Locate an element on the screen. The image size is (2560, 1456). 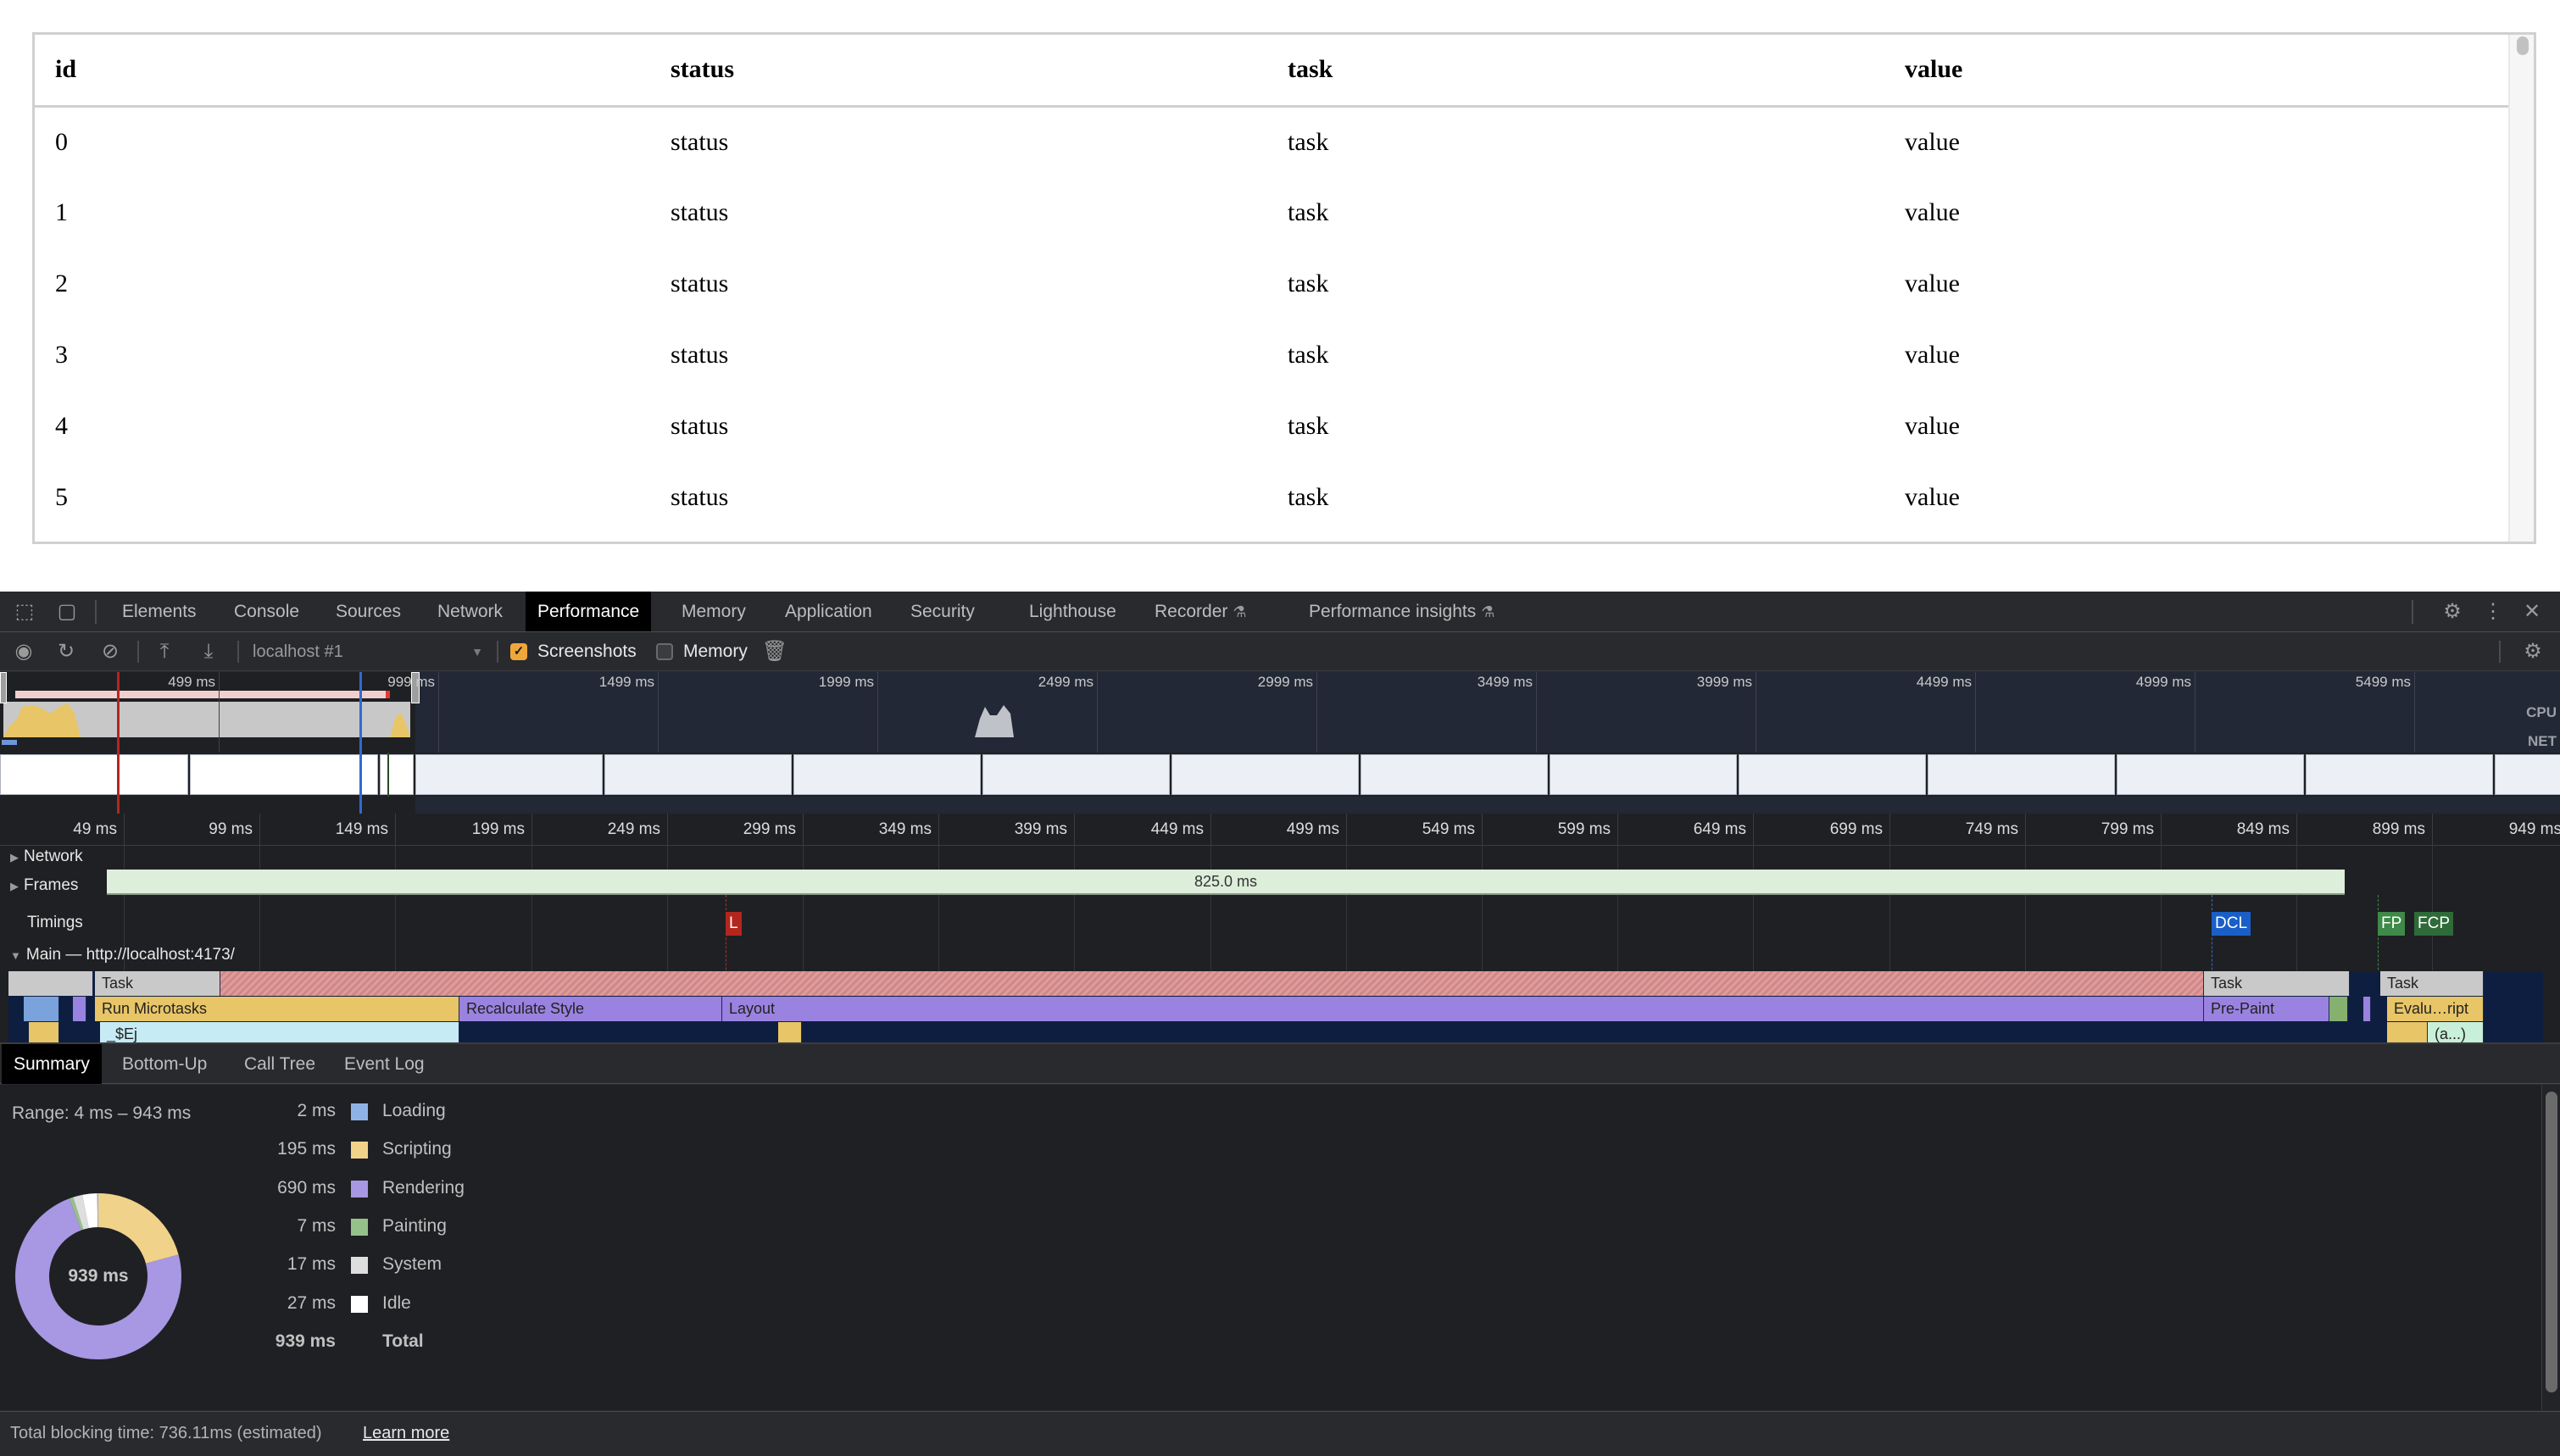
flame-run-microtasks: Run Microtasks is located at coordinates (277, 1009).